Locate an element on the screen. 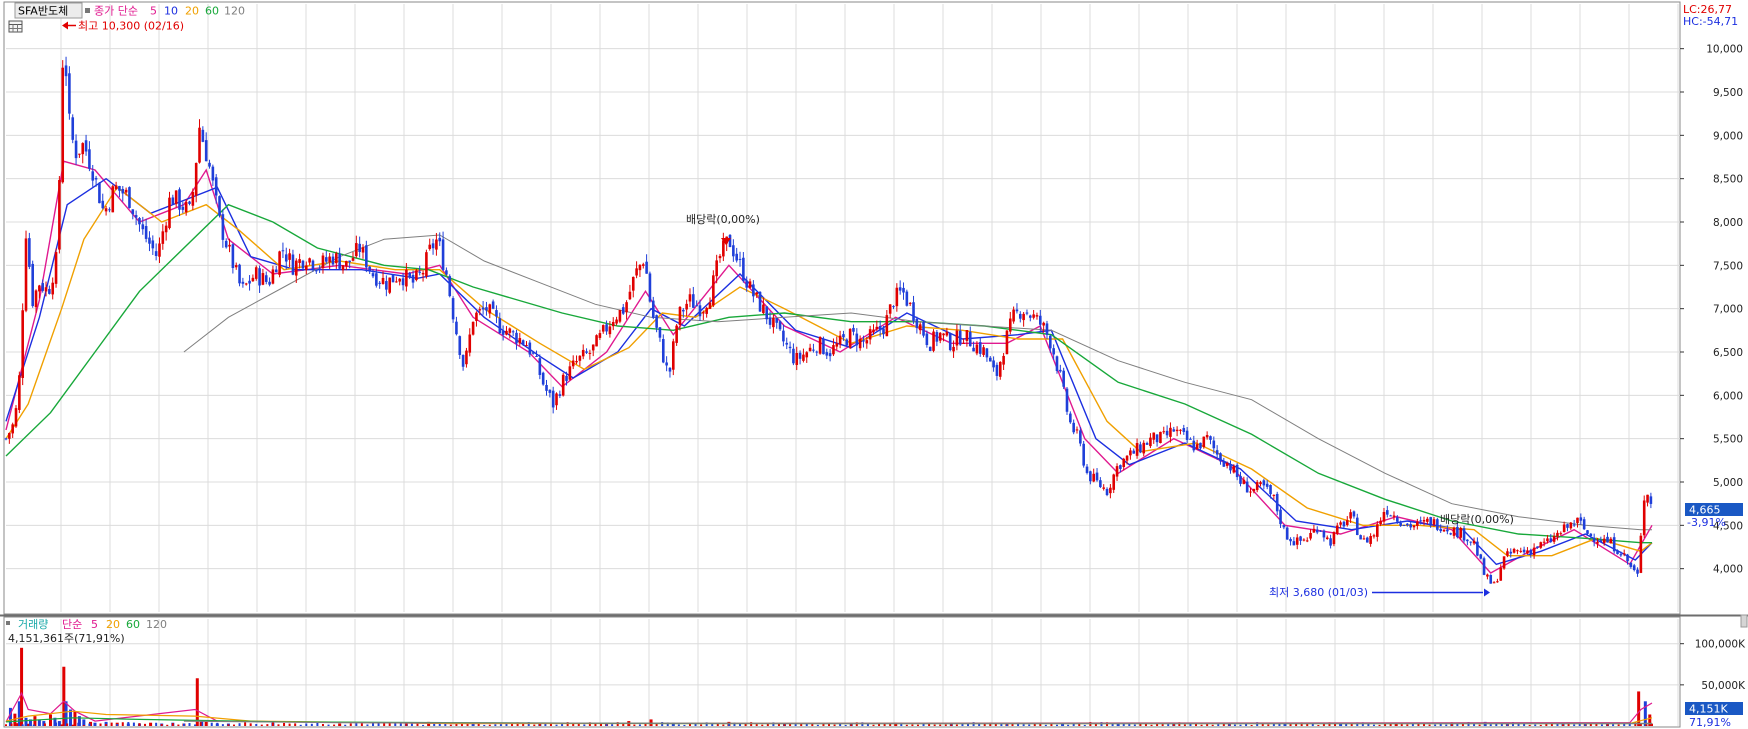 The image size is (1748, 729). price-tick-label: 9,500 is located at coordinates (1728, 93).